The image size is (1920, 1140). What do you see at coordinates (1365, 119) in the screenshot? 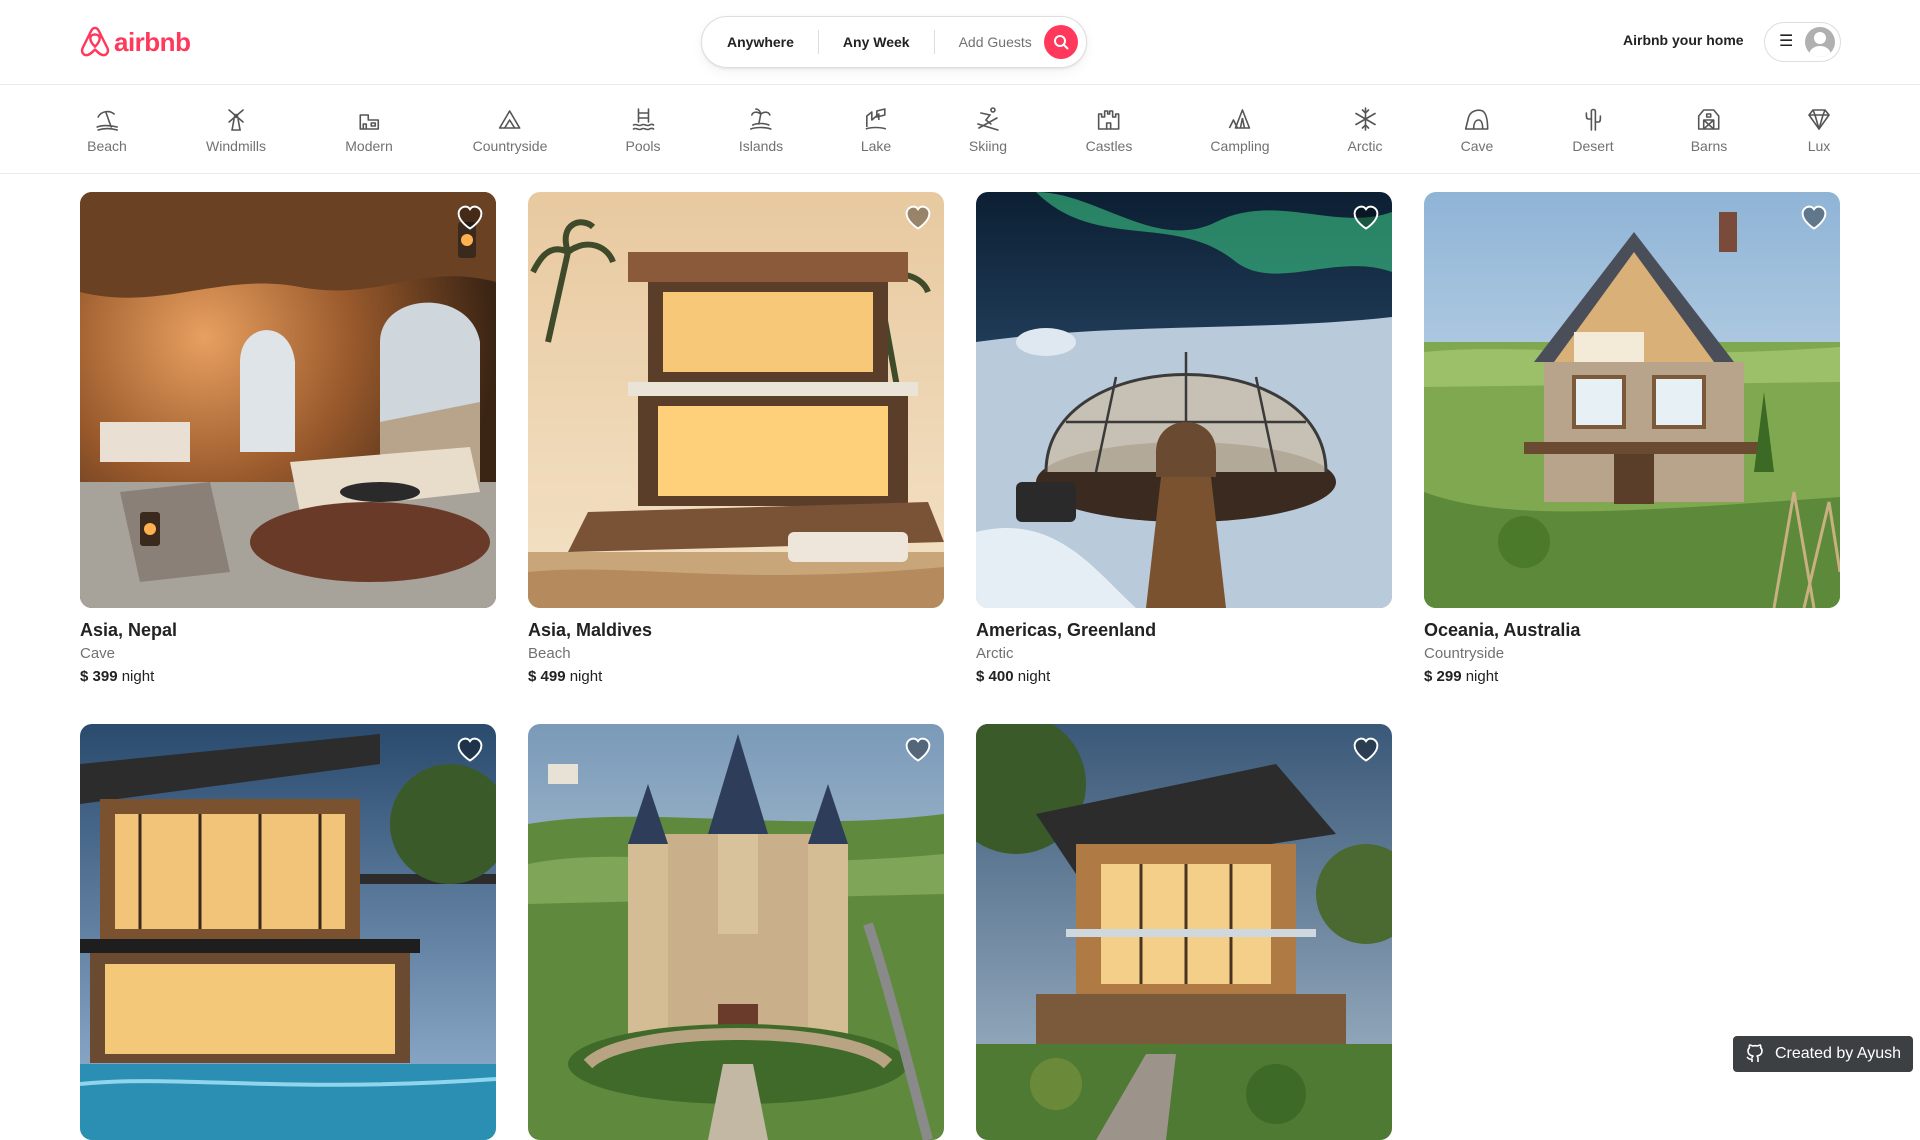
I see `snowflake-icon` at bounding box center [1365, 119].